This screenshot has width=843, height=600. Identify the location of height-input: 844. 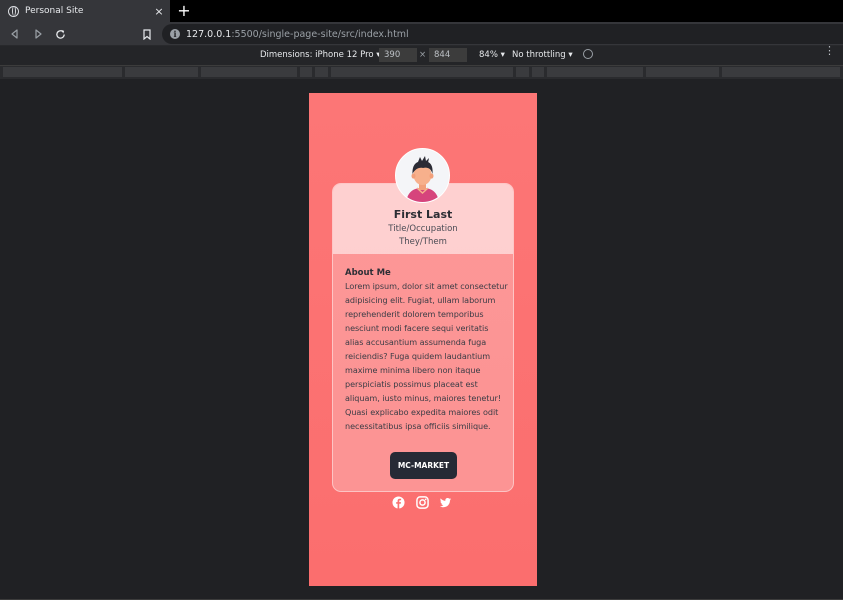
(448, 55).